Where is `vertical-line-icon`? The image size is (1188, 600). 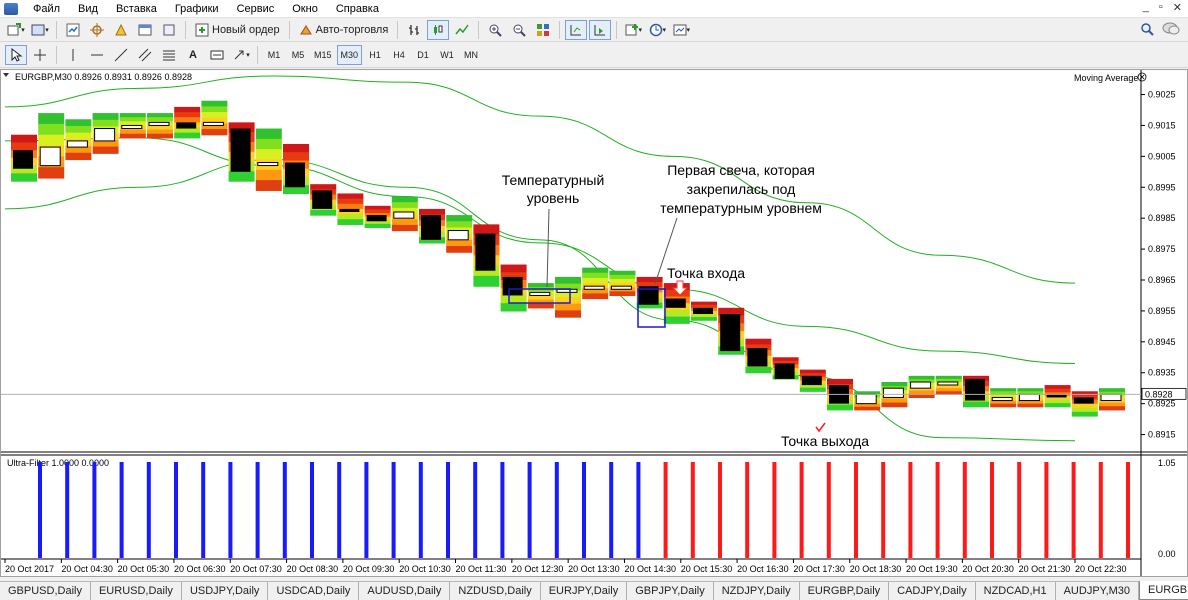
vertical-line-icon is located at coordinates (73, 55).